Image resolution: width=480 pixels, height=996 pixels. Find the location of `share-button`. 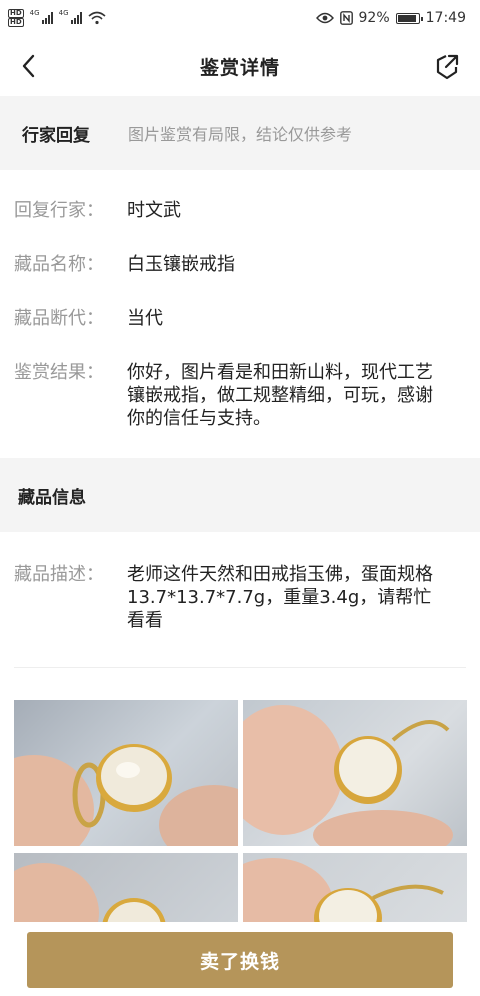

share-button is located at coordinates (447, 67).